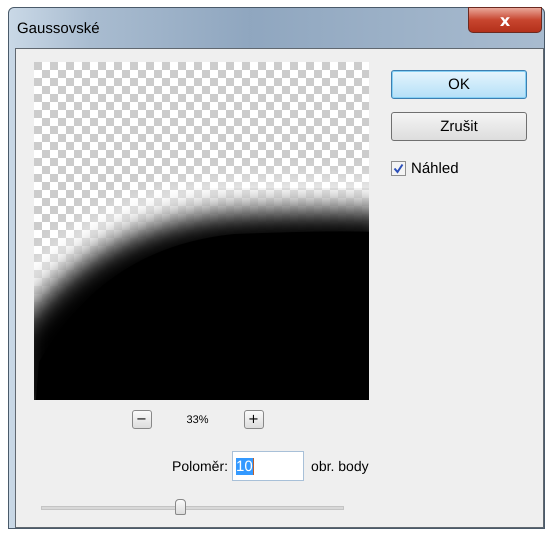  I want to click on preview-checkbox, so click(398, 168).